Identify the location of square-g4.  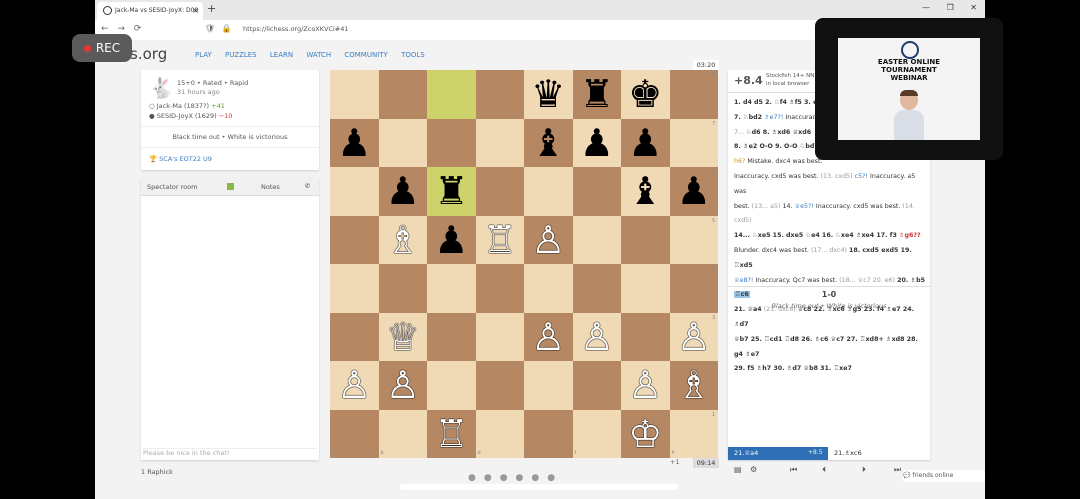
(645, 288).